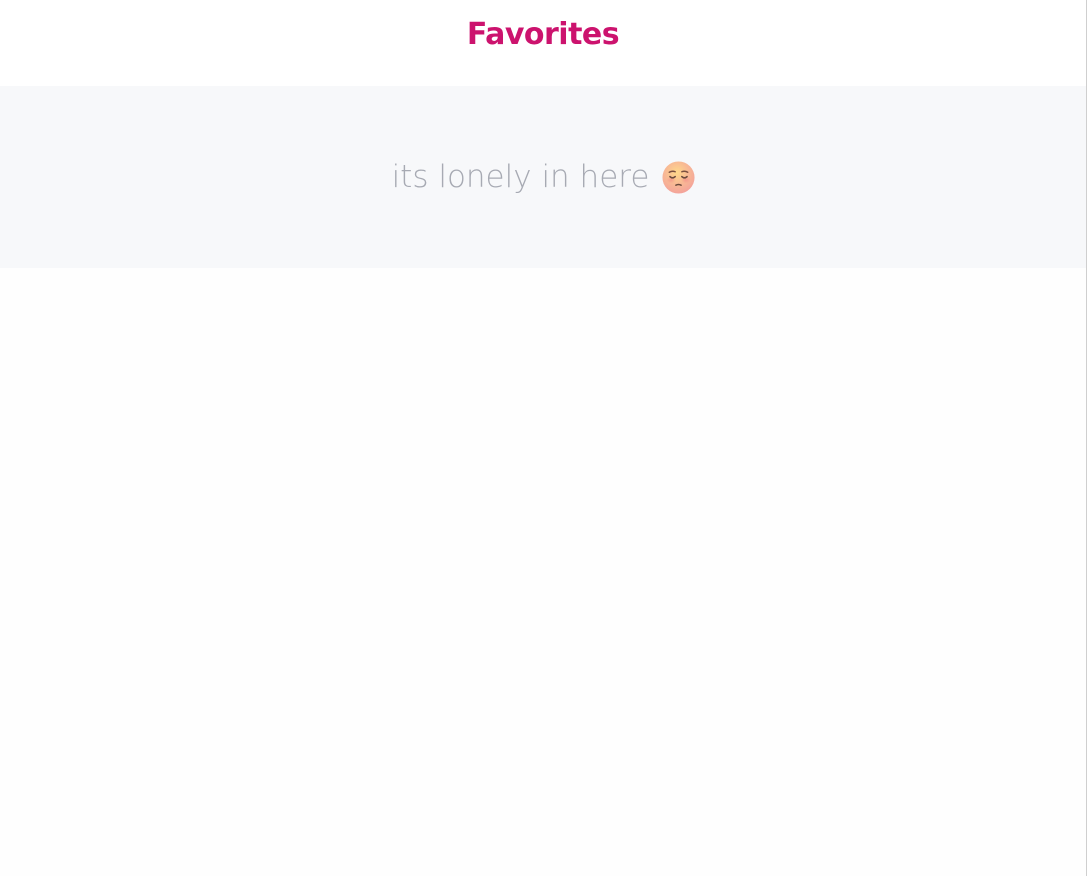 The width and height of the screenshot is (1087, 876). Describe the element at coordinates (543, 35) in the screenshot. I see `page-title: Favorites` at that location.